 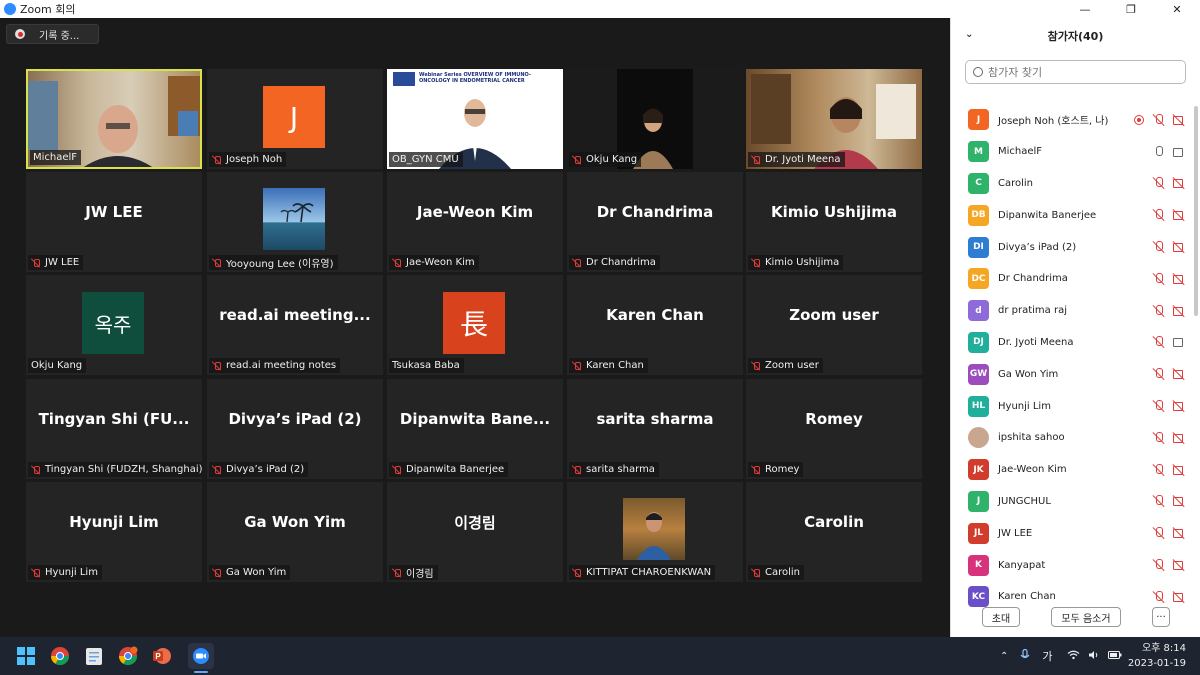 What do you see at coordinates (295, 119) in the screenshot?
I see `video-tile: J Joseph Noh` at bounding box center [295, 119].